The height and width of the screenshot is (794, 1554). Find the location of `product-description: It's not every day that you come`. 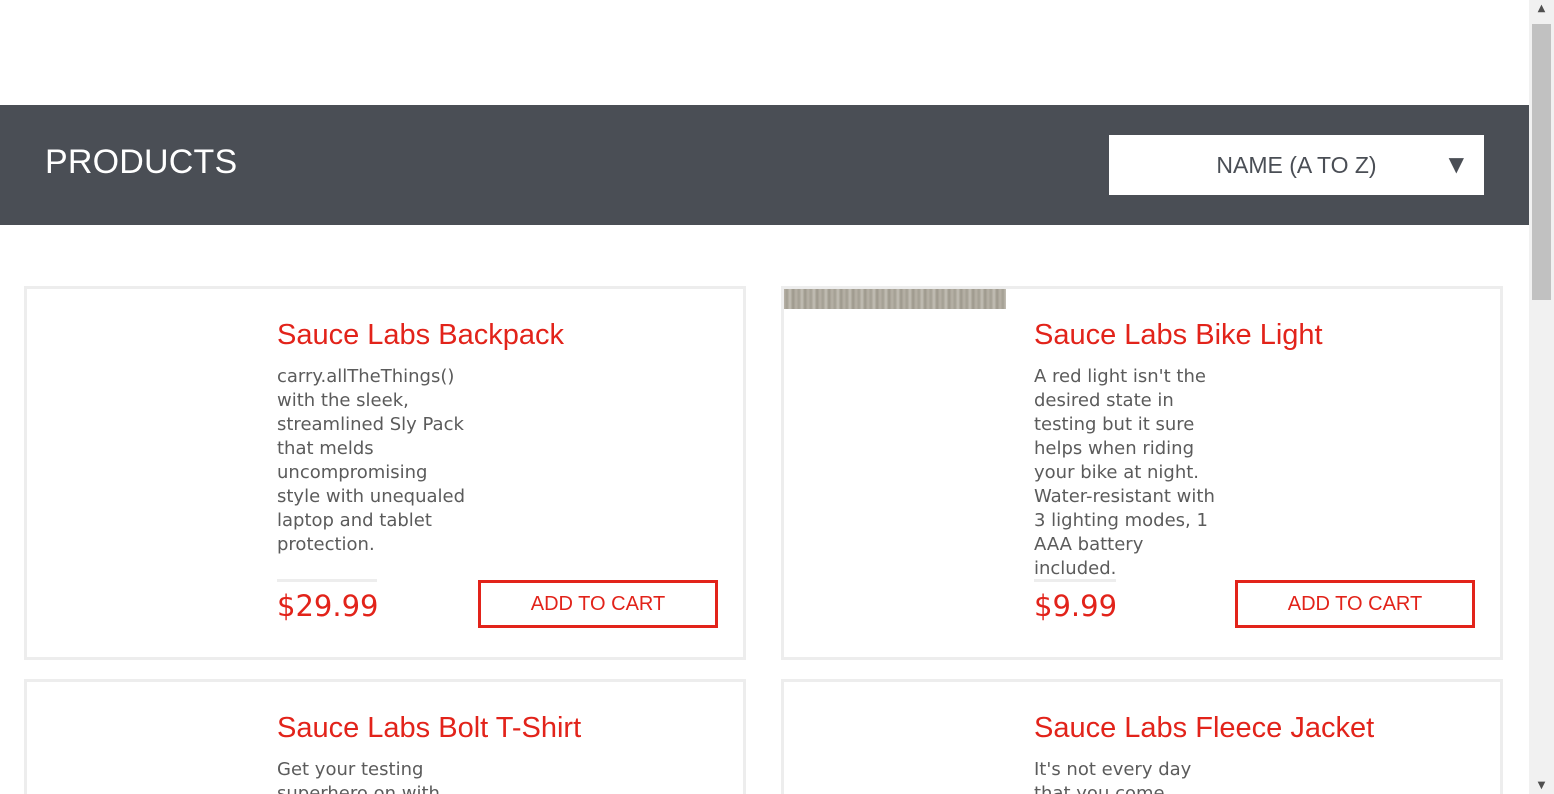

product-description: It's not every day that you come is located at coordinates (1113, 776).